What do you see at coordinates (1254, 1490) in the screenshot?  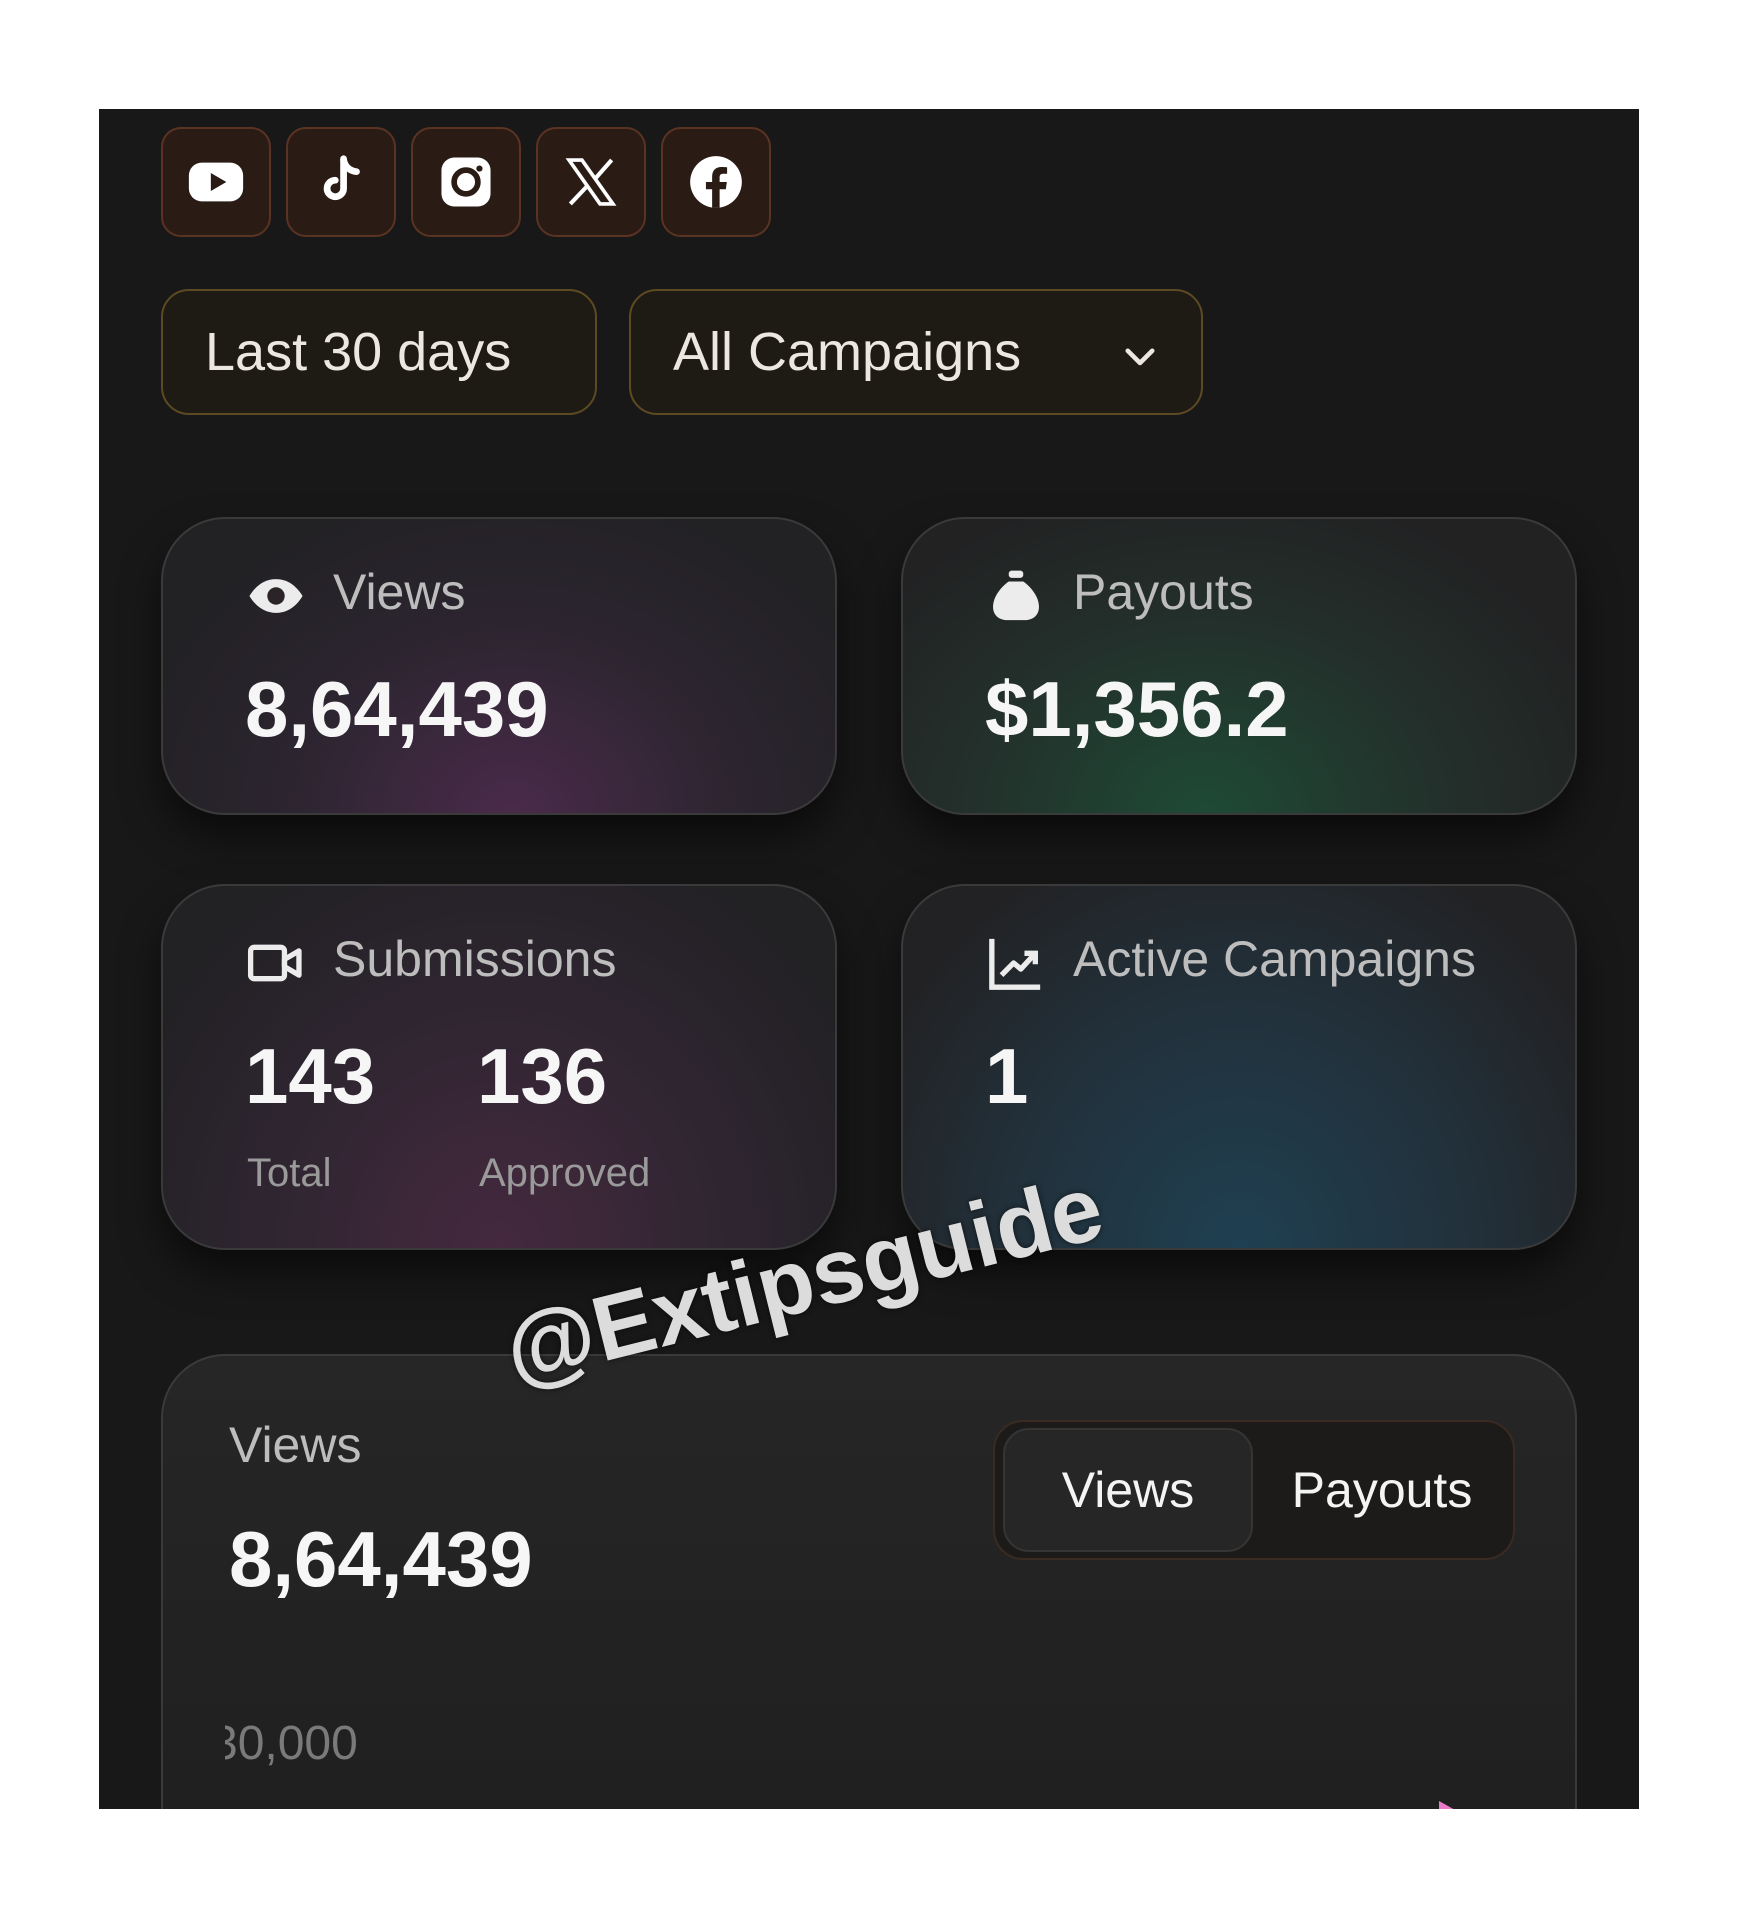 I see `metric-toggle: Views Payouts` at bounding box center [1254, 1490].